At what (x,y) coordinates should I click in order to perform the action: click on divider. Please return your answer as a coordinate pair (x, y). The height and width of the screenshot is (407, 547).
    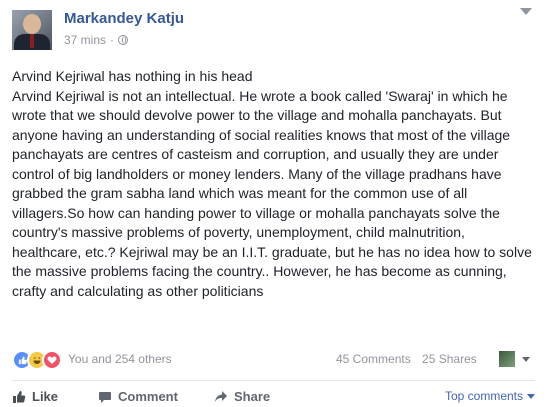
    Looking at the image, I should click on (273, 380).